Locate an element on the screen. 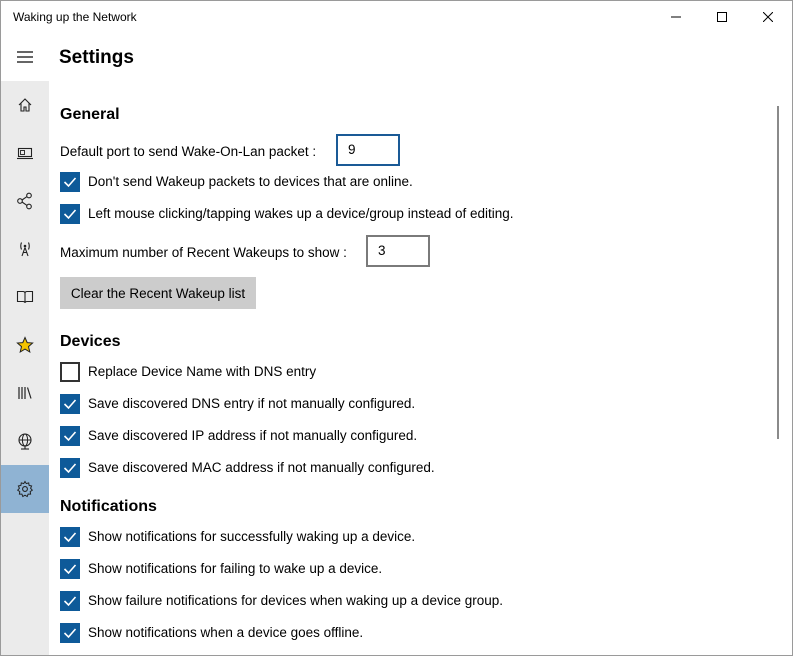  nav-item-devices is located at coordinates (25, 153).